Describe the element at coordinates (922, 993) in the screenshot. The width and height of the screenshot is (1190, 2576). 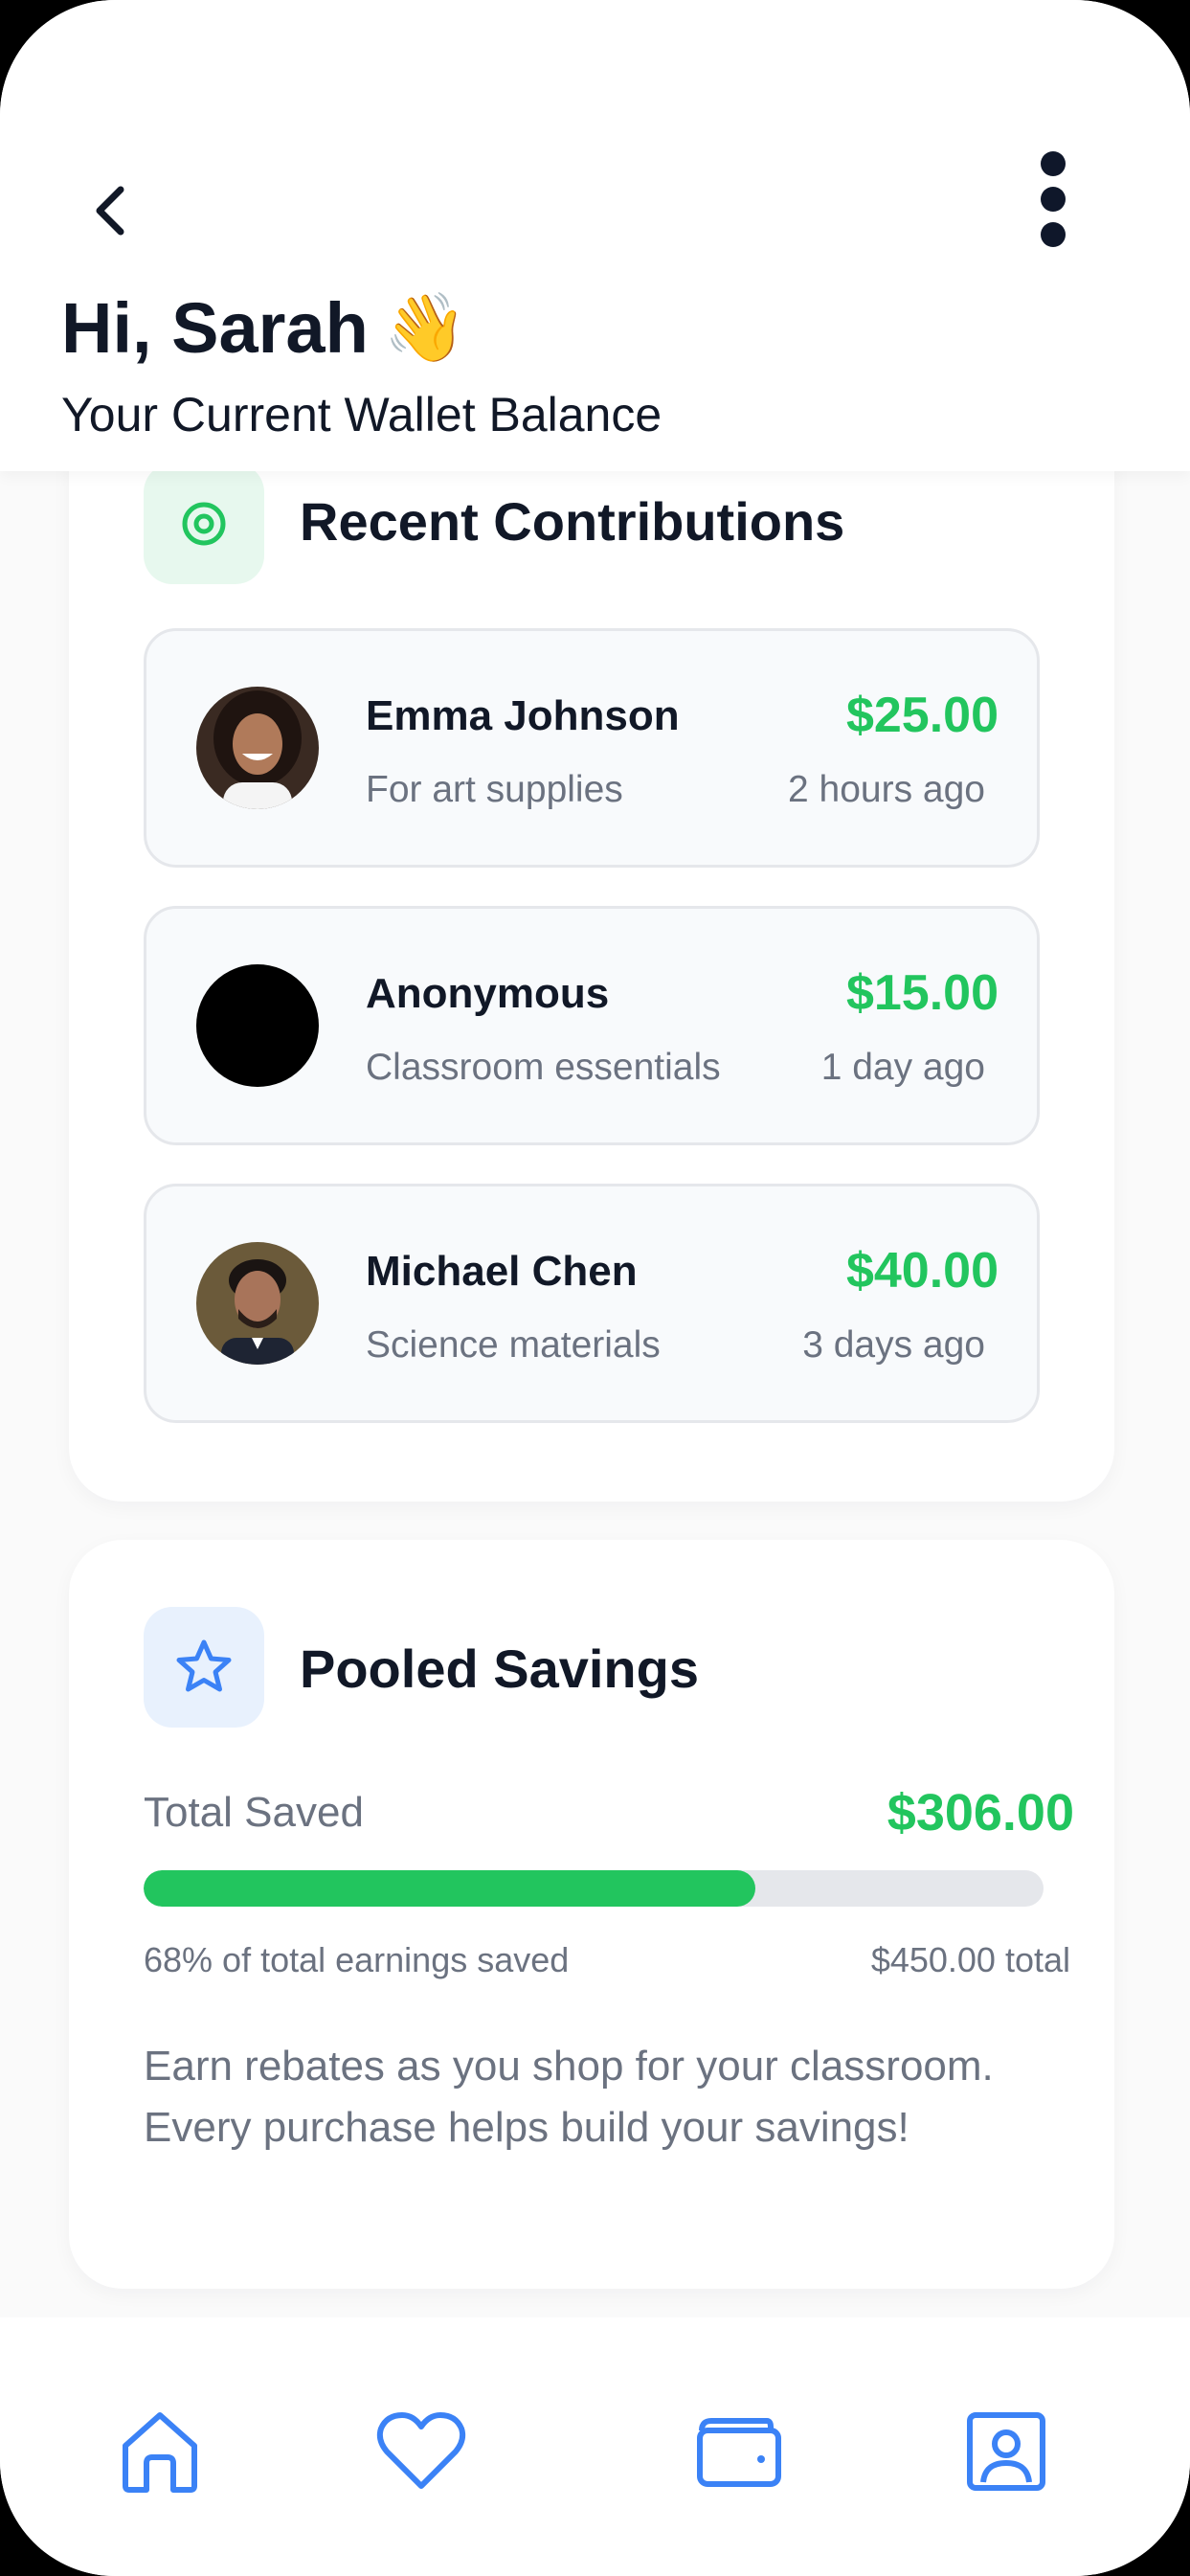
I see `contribution-amount: $15.00` at that location.